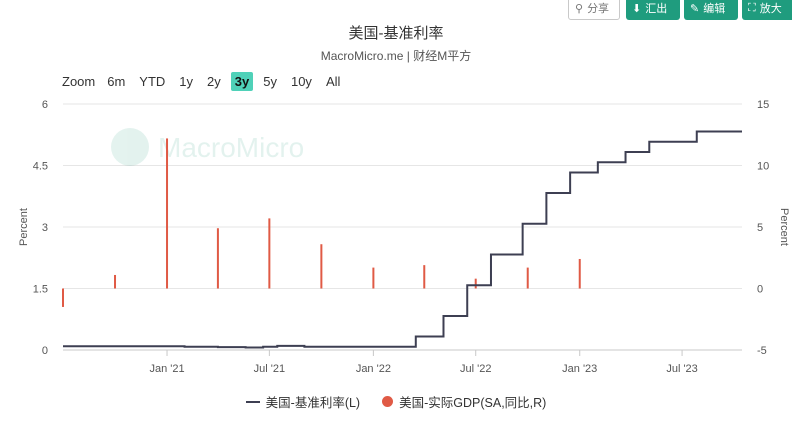 The height and width of the screenshot is (446, 792). Describe the element at coordinates (269, 369) in the screenshot. I see `x-axis-tick-label: Jul '21` at that location.